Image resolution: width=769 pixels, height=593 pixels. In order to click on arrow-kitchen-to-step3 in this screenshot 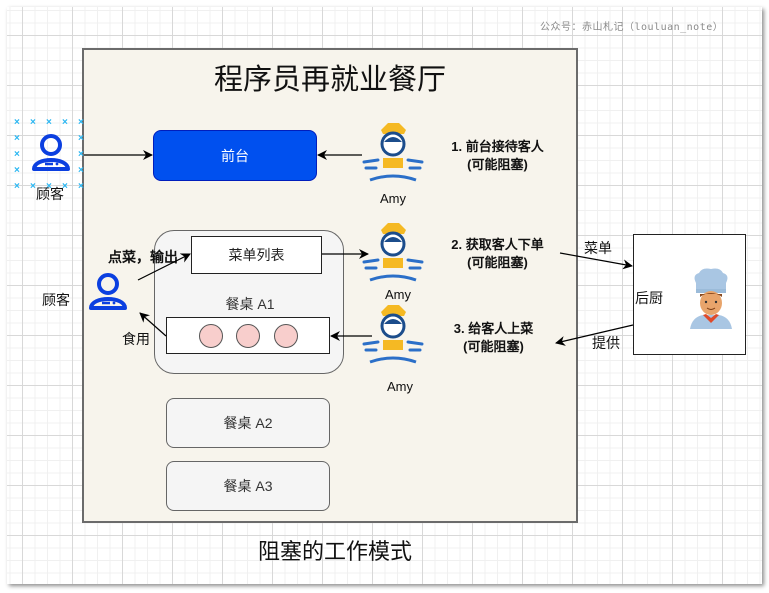, I will do `click(594, 335)`.